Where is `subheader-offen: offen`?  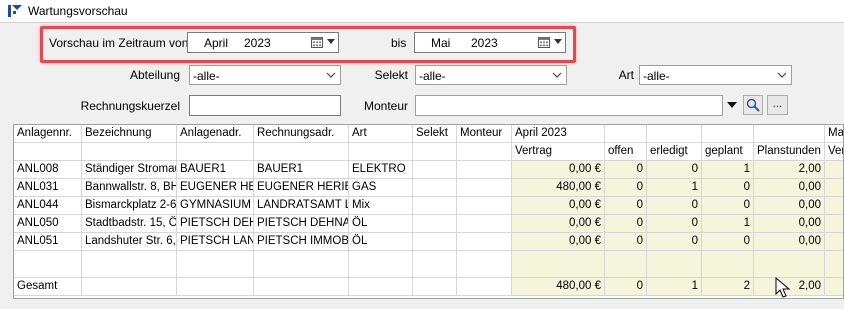 subheader-offen: offen is located at coordinates (626, 152).